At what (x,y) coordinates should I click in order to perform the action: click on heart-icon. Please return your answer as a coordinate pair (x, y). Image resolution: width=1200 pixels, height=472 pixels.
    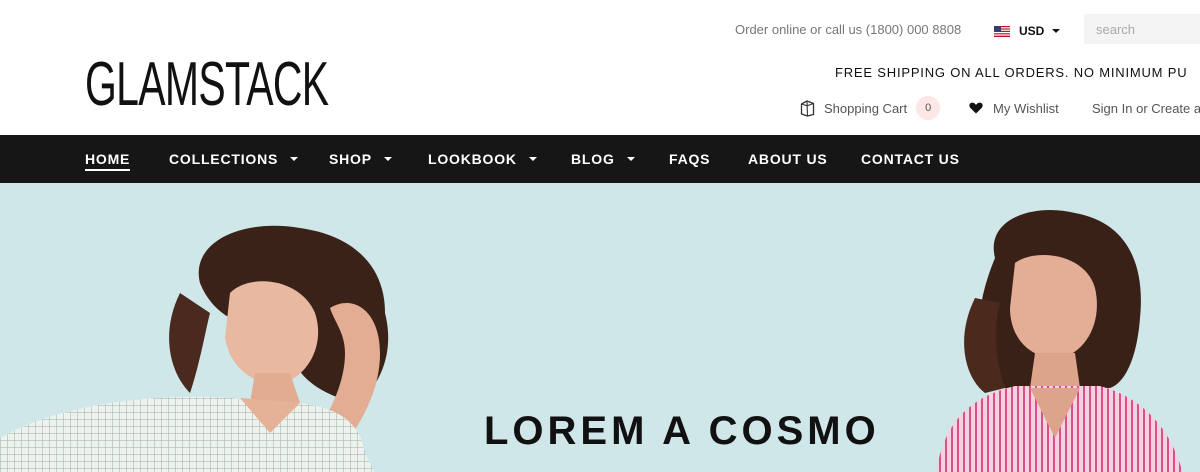
    Looking at the image, I should click on (976, 108).